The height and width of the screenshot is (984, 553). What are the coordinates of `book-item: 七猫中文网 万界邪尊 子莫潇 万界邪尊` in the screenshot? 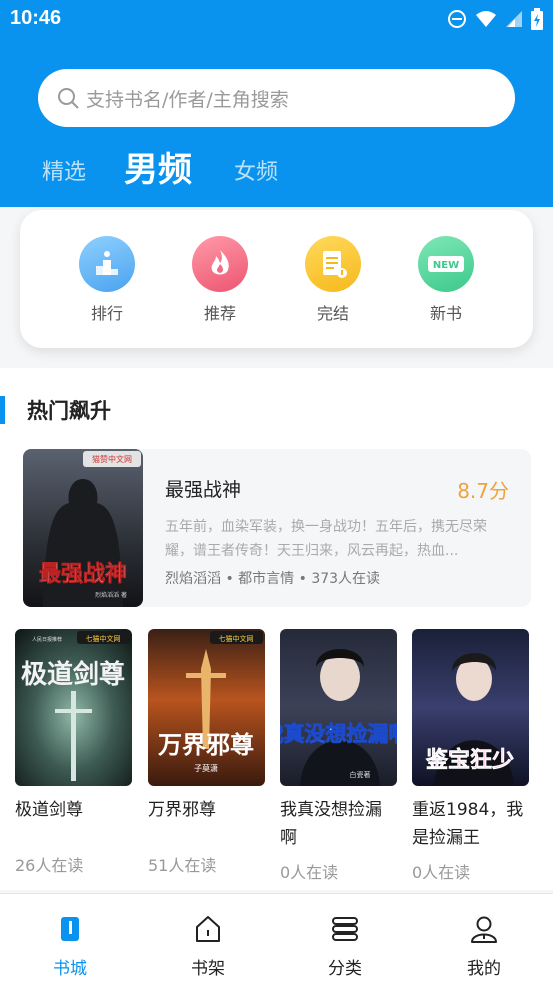 It's located at (206, 726).